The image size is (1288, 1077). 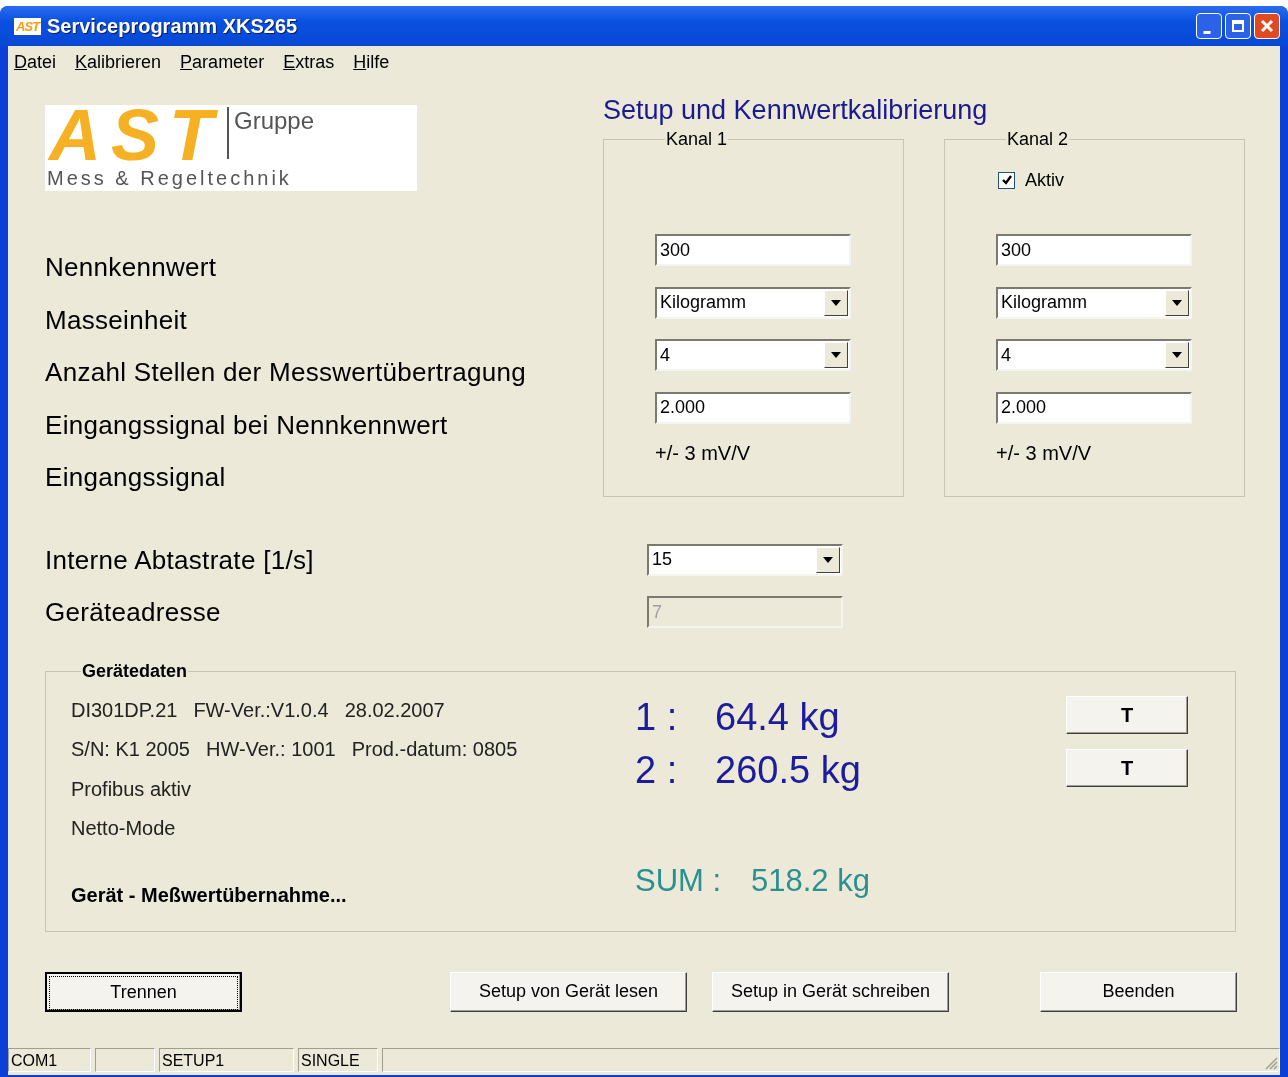 What do you see at coordinates (125, 1060) in the screenshot?
I see `status-panel` at bounding box center [125, 1060].